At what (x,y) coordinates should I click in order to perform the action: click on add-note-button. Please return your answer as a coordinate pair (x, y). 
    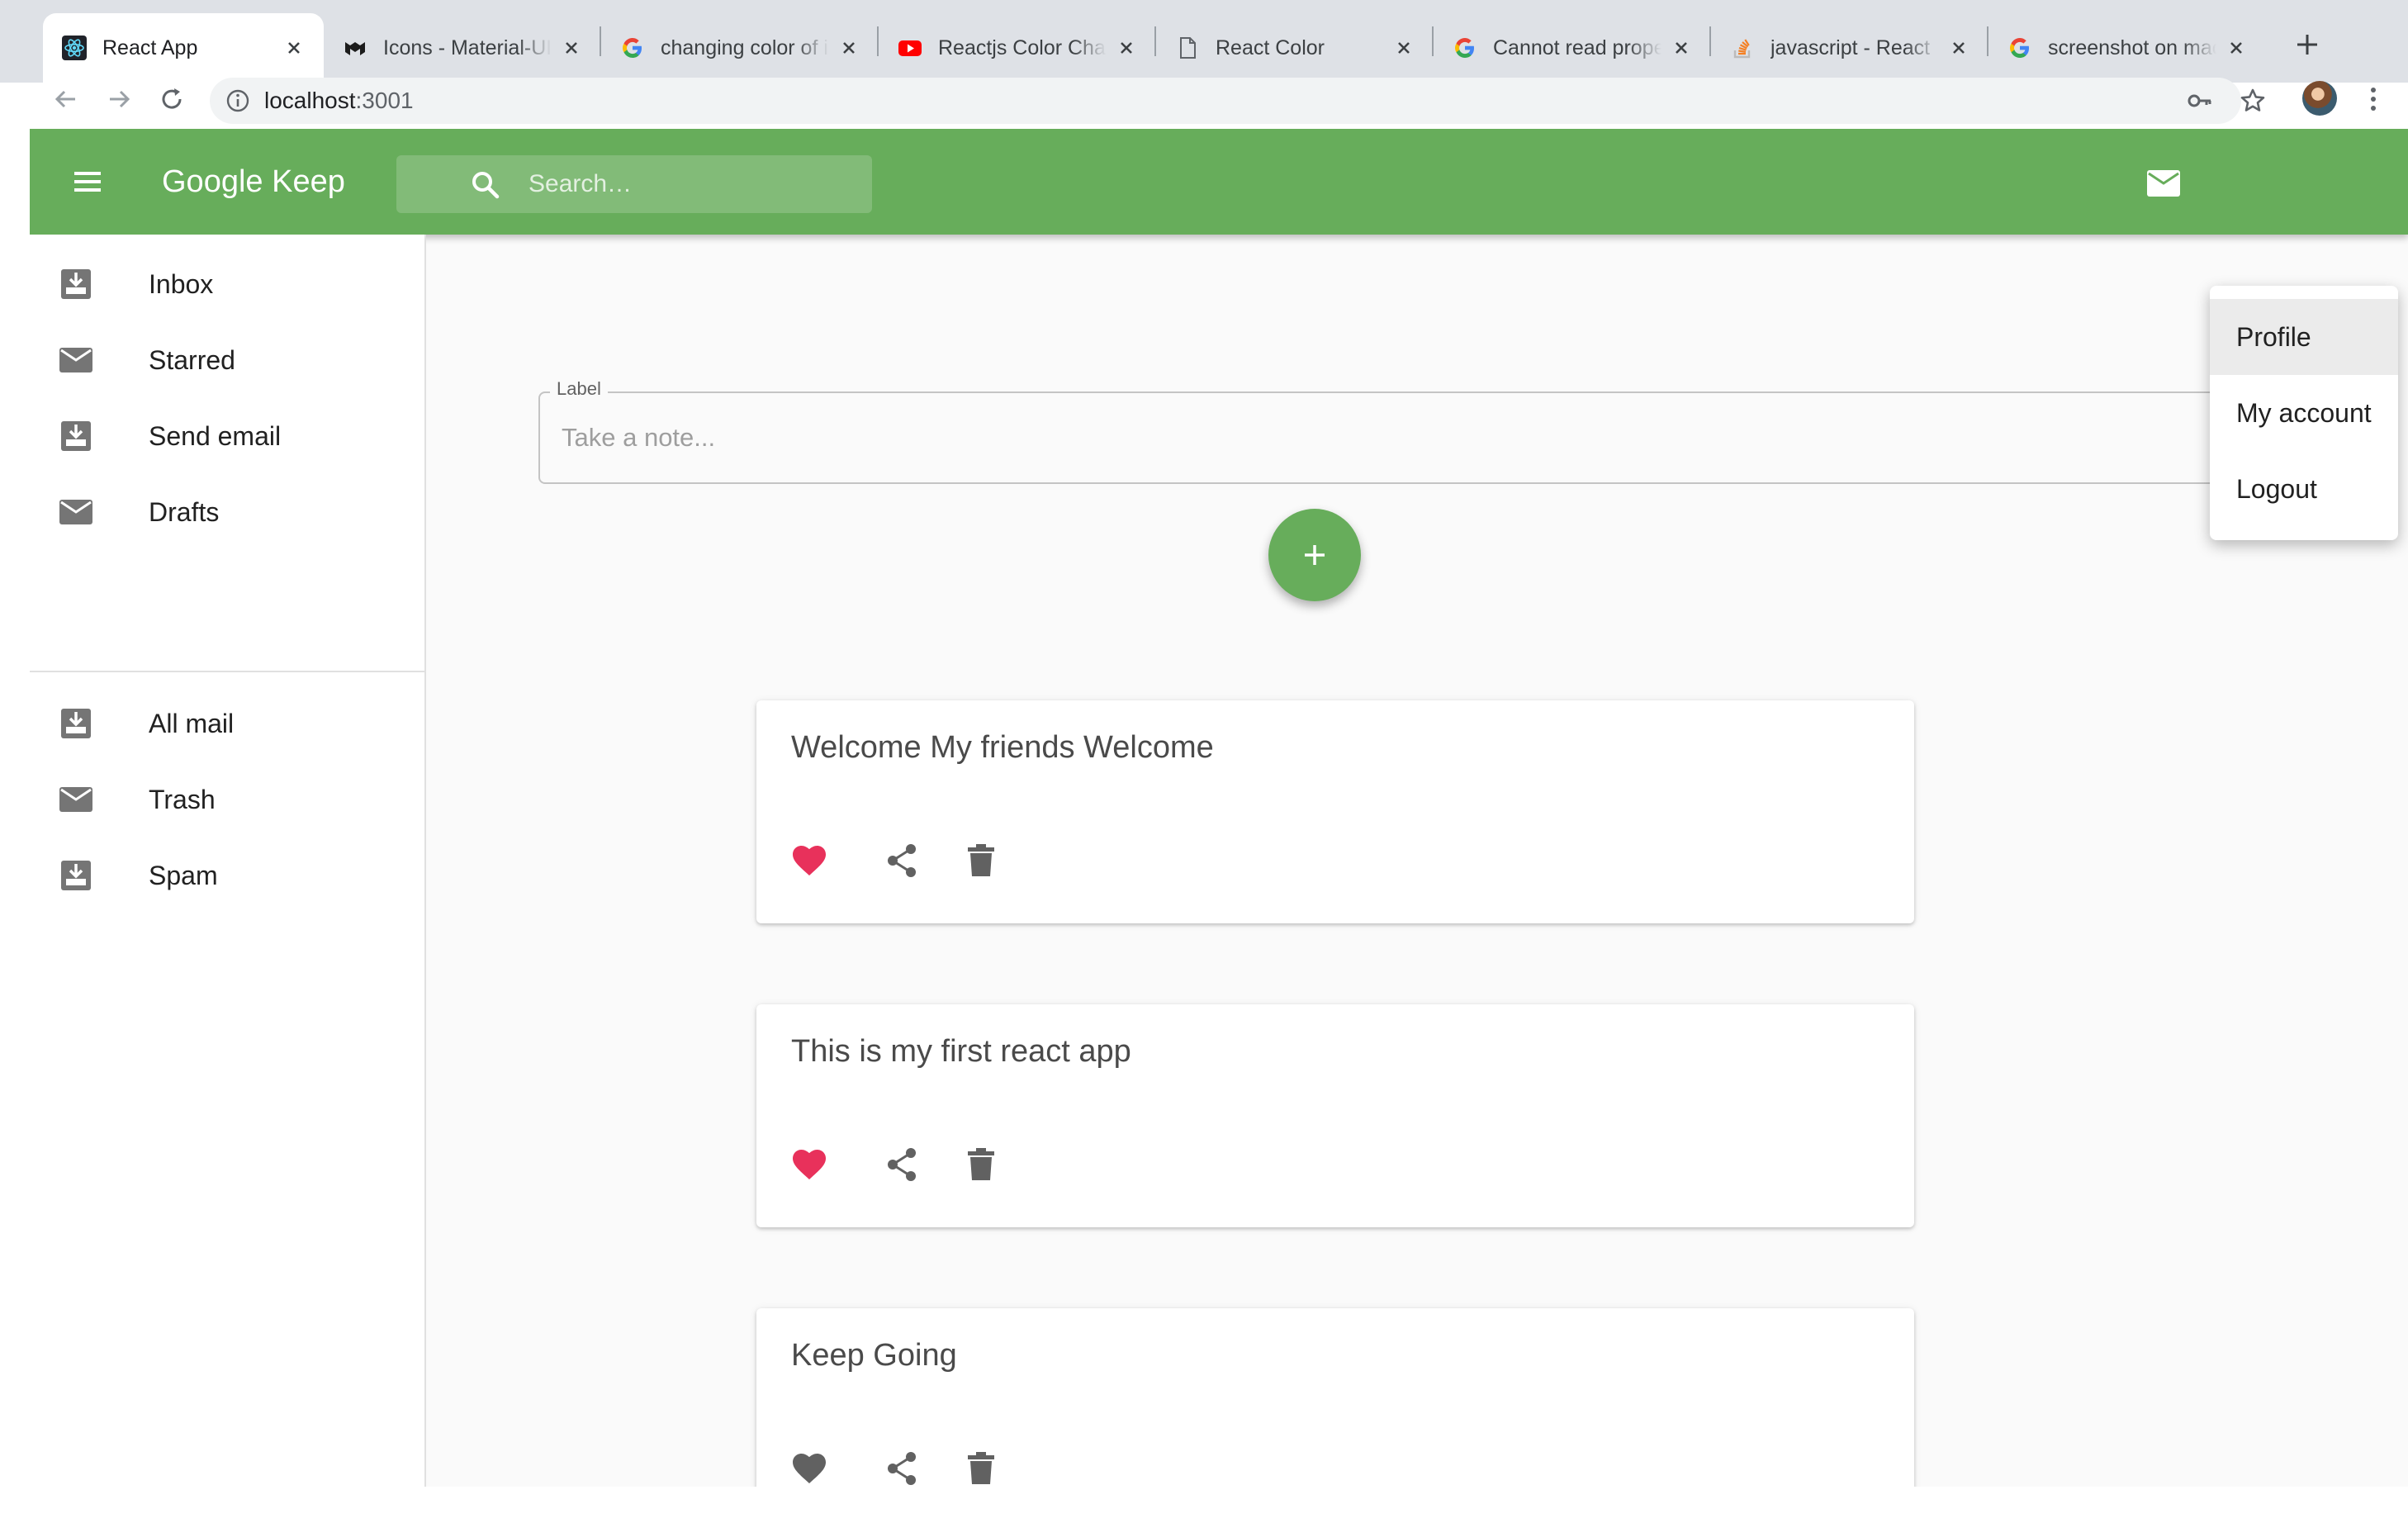
    Looking at the image, I should click on (1315, 555).